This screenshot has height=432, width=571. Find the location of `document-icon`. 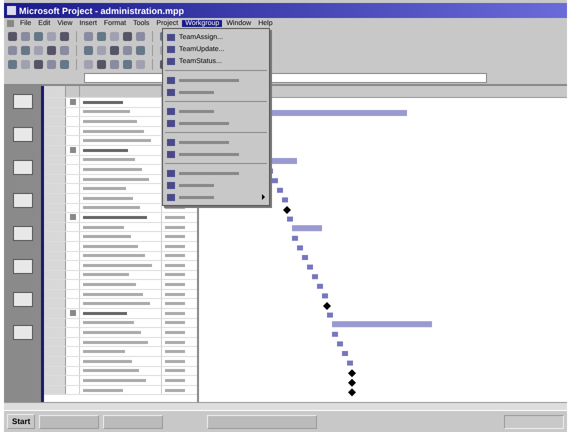

document-icon is located at coordinates (10, 23).